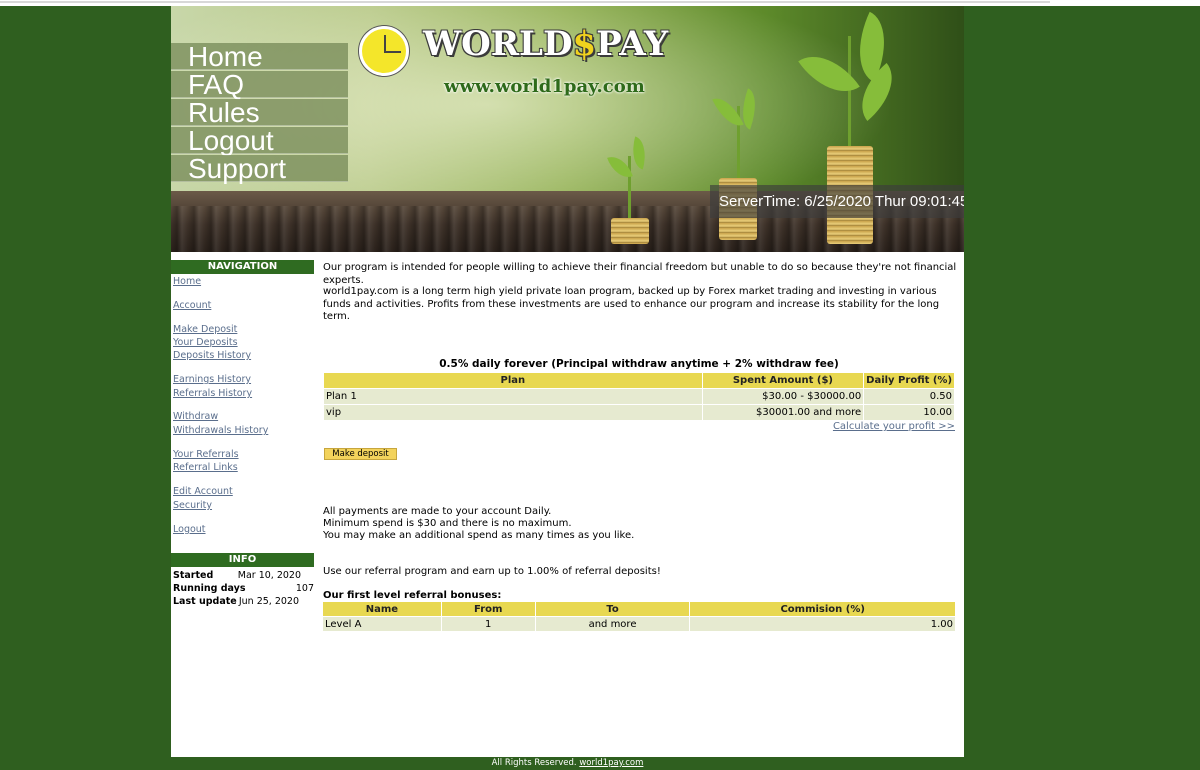 Image resolution: width=1200 pixels, height=770 pixels. Describe the element at coordinates (909, 396) in the screenshot. I see `plan-profit: 0.50` at that location.